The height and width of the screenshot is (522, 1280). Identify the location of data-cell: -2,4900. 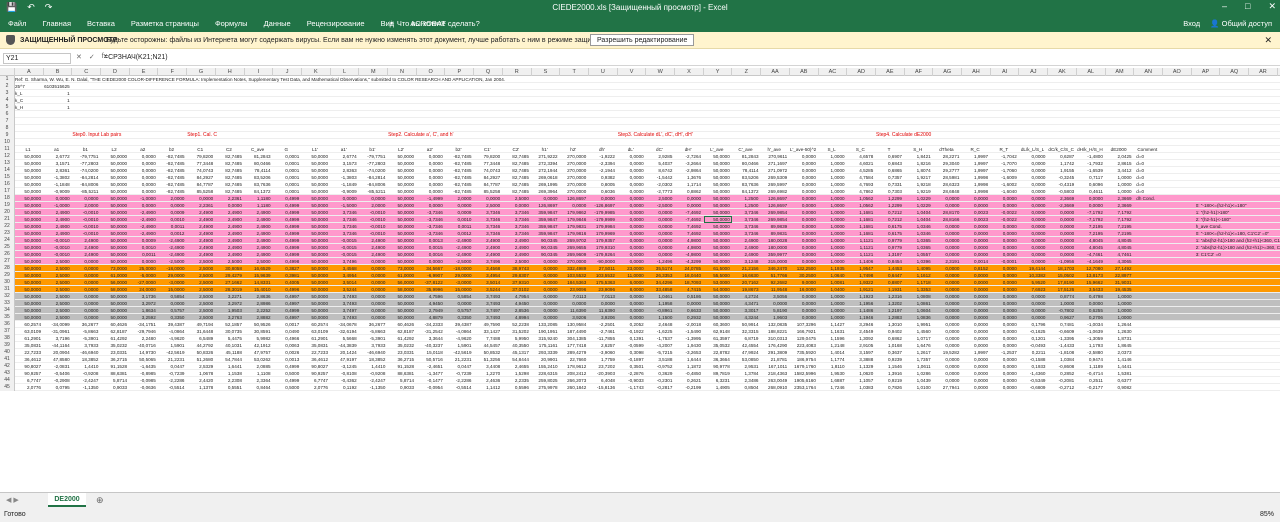
(460, 240).